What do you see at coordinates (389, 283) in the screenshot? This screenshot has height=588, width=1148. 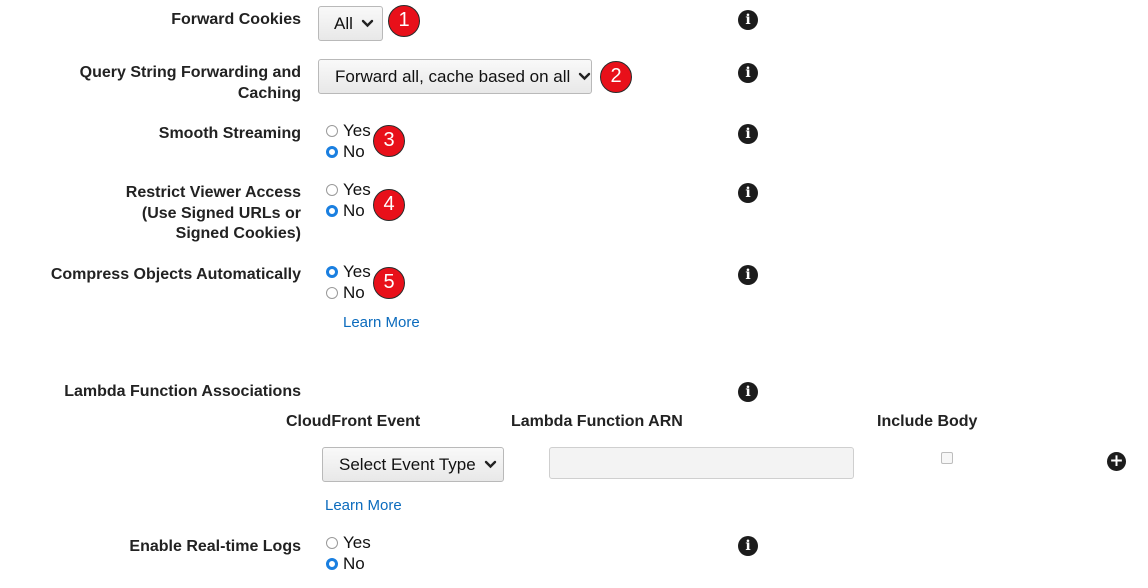 I see `annotation-badge-5: 5` at bounding box center [389, 283].